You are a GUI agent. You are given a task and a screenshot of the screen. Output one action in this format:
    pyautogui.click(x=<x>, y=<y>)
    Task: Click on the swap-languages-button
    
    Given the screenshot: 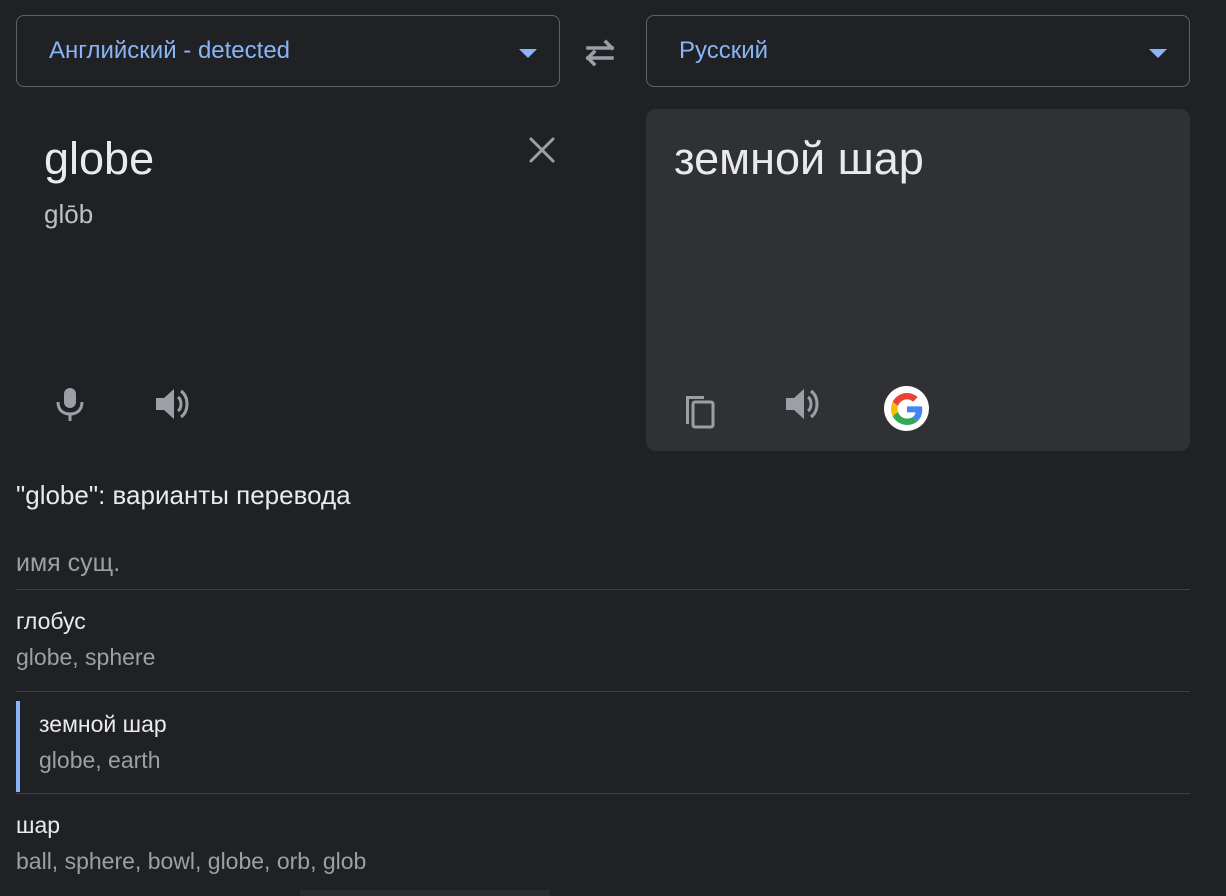 What is the action you would take?
    pyautogui.click(x=600, y=52)
    